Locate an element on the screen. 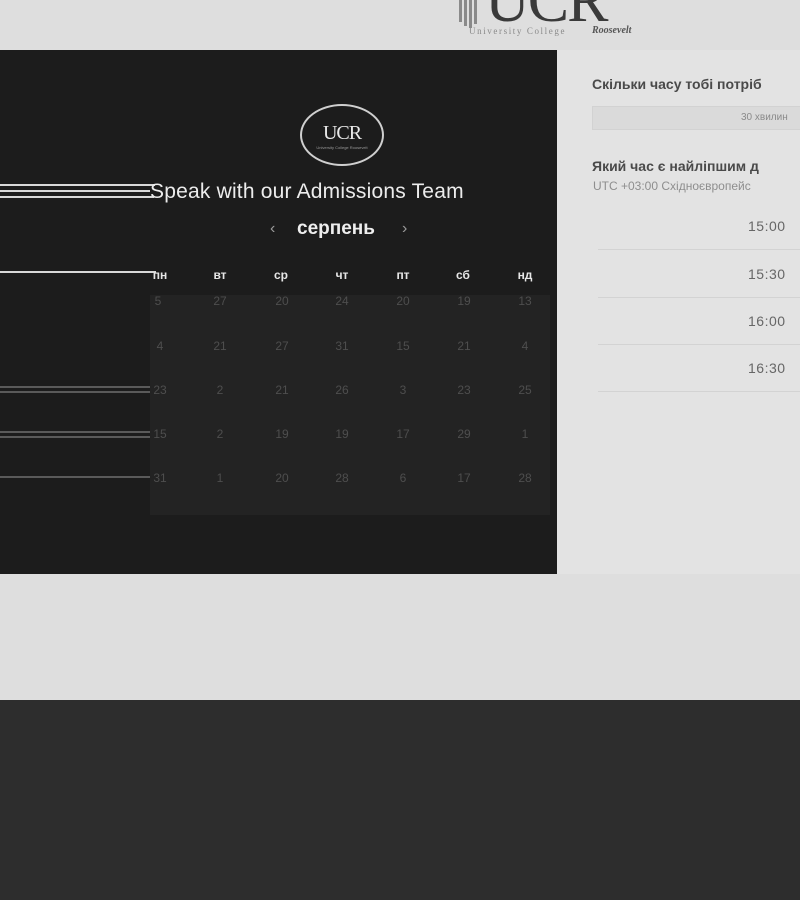 The height and width of the screenshot is (900, 800). weekday-header: пт is located at coordinates (403, 275).